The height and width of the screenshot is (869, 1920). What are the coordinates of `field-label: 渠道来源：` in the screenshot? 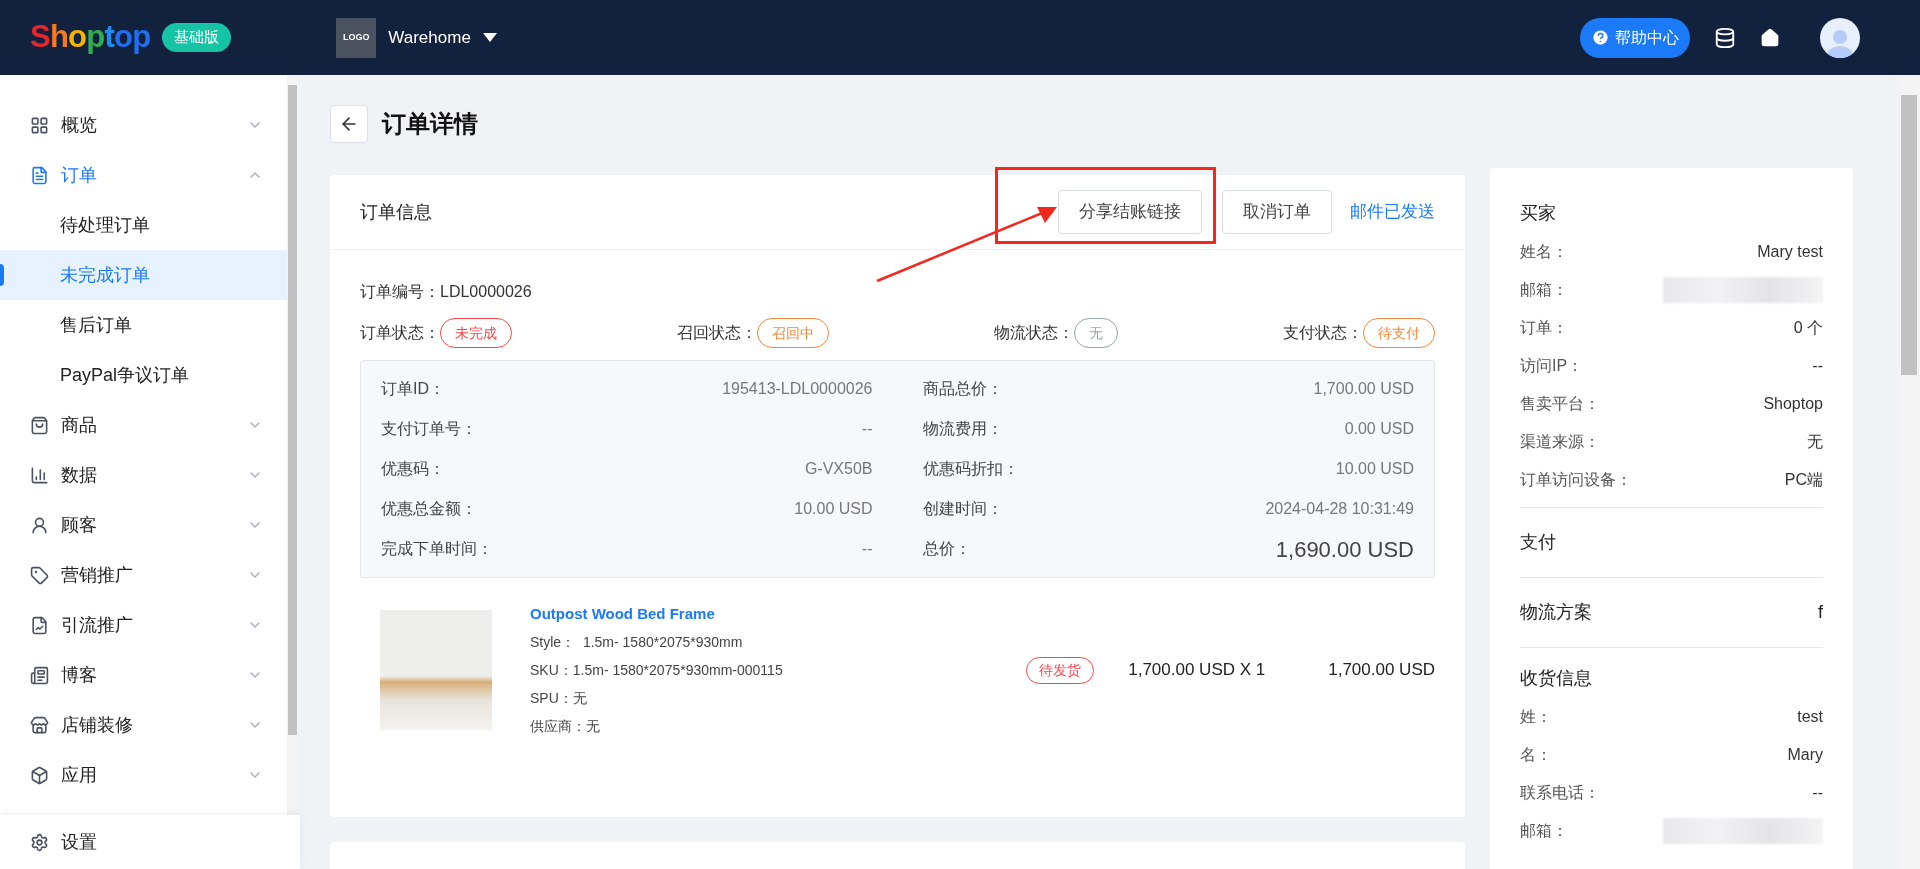 It's located at (1560, 442).